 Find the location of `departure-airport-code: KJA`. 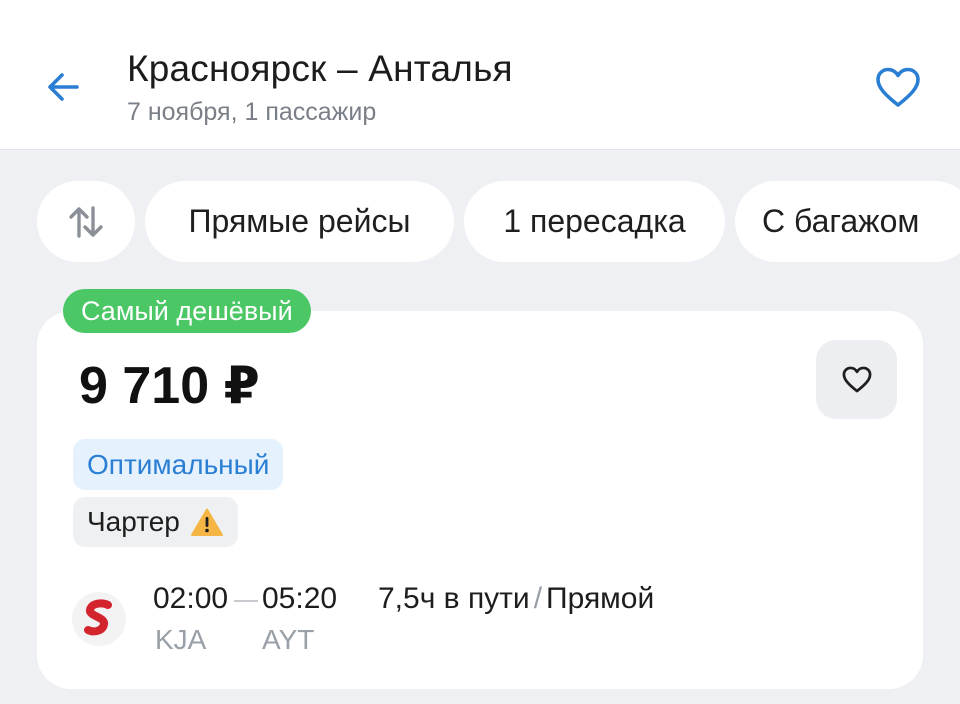

departure-airport-code: KJA is located at coordinates (181, 639).